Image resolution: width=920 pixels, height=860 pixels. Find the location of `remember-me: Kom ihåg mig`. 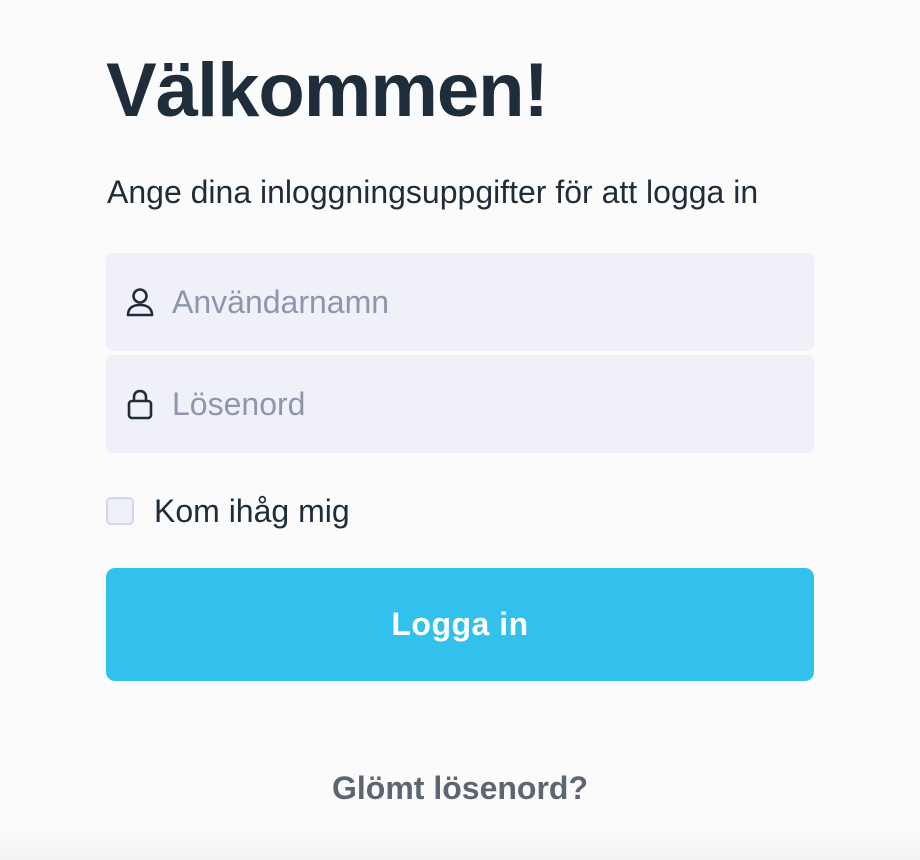

remember-me: Kom ihåg mig is located at coordinates (228, 511).